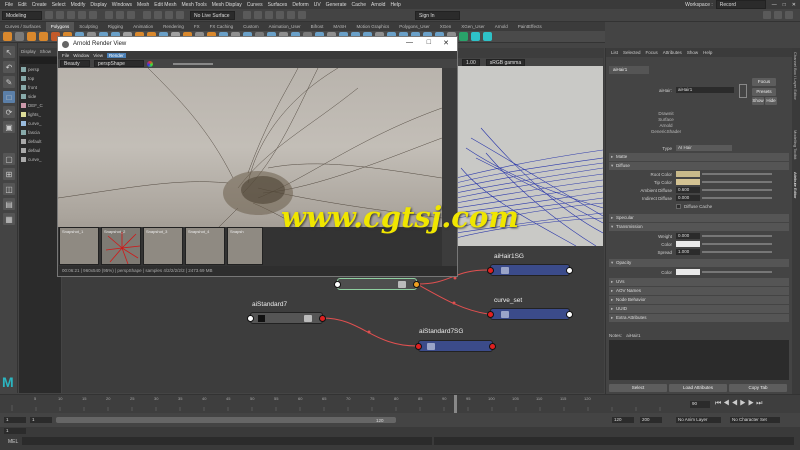 This screenshot has height=450, width=800. Describe the element at coordinates (173, 26) in the screenshot. I see `shelf-tab: Rendering` at that location.